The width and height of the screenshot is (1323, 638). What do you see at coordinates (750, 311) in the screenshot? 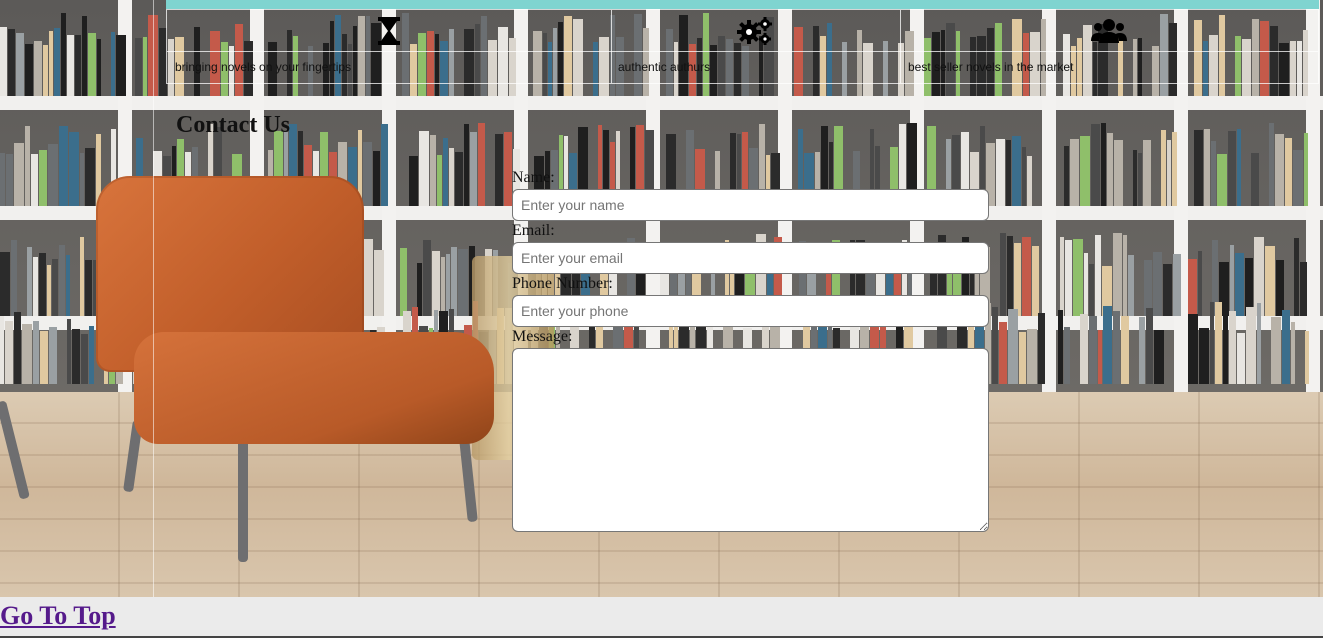
I see `phone-input` at bounding box center [750, 311].